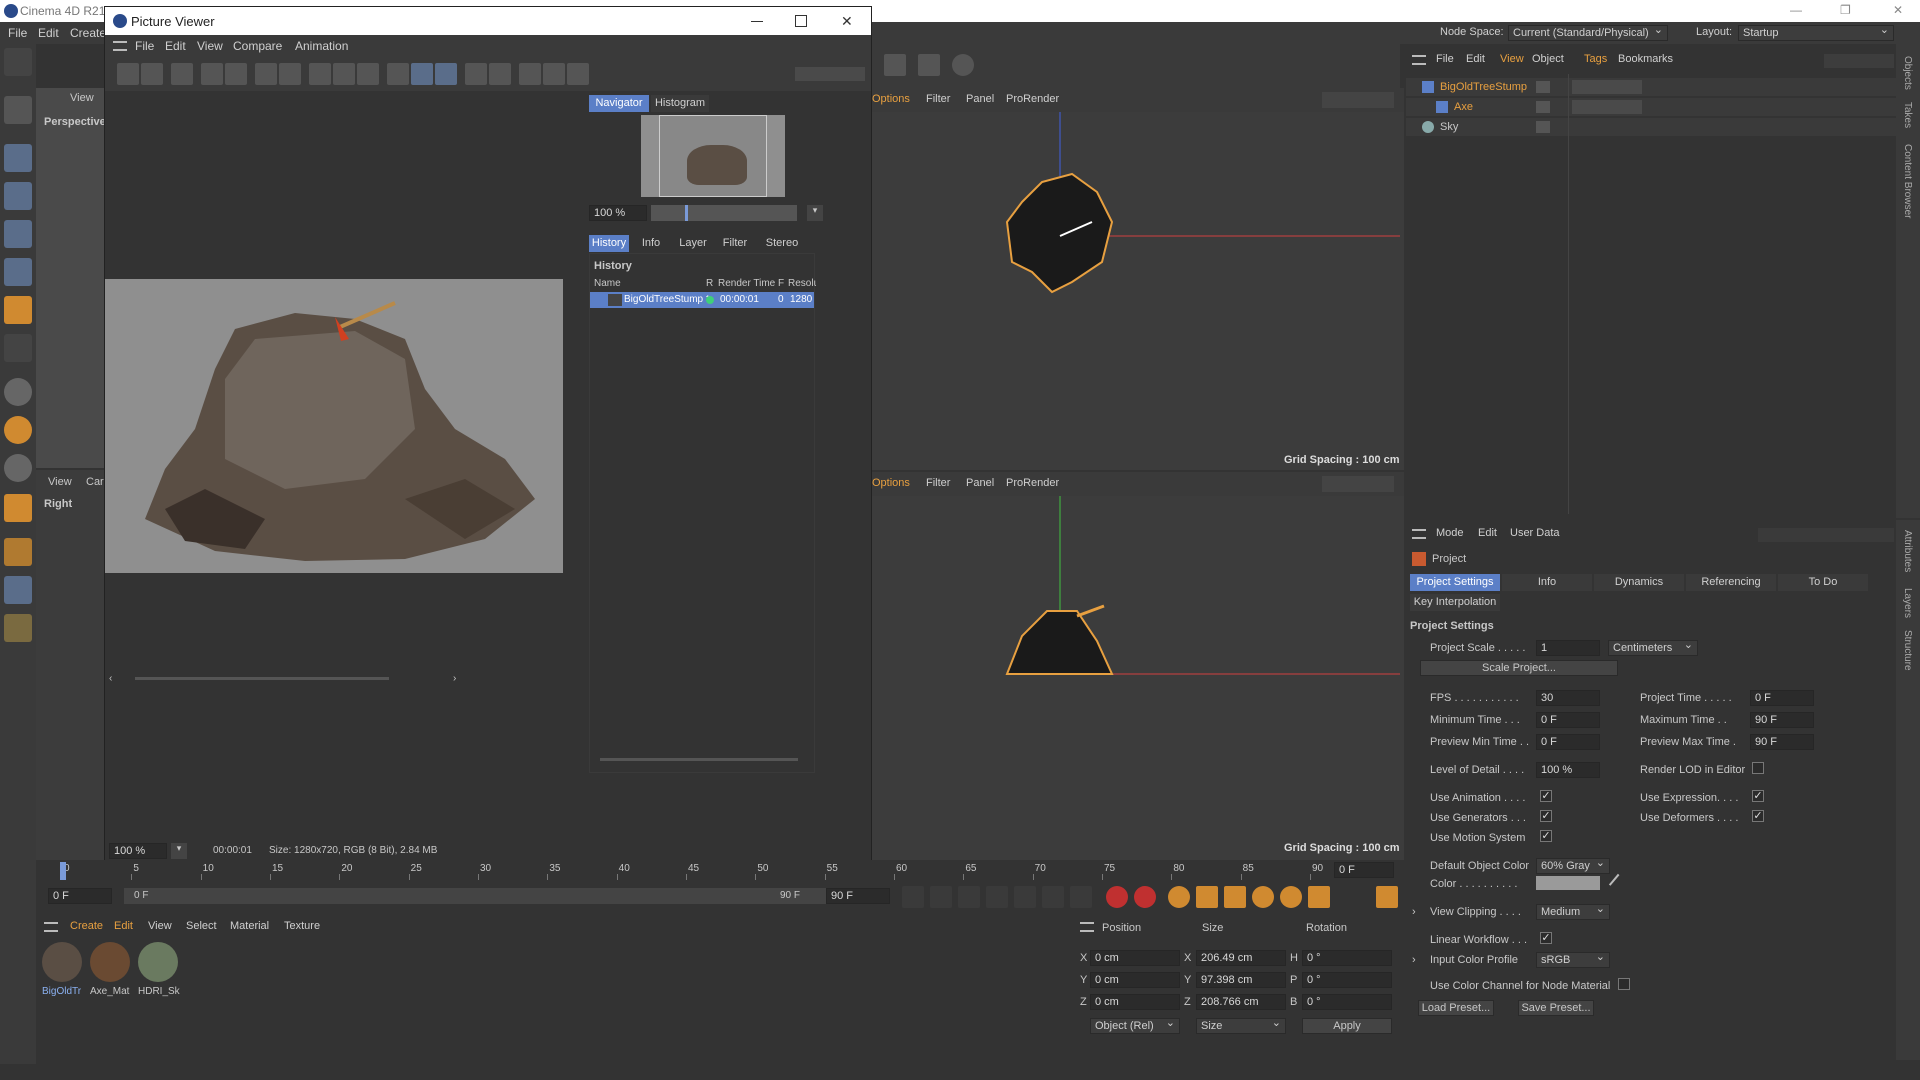 The height and width of the screenshot is (1080, 1920). Describe the element at coordinates (18, 110) in the screenshot. I see `model-mode-icon` at that location.